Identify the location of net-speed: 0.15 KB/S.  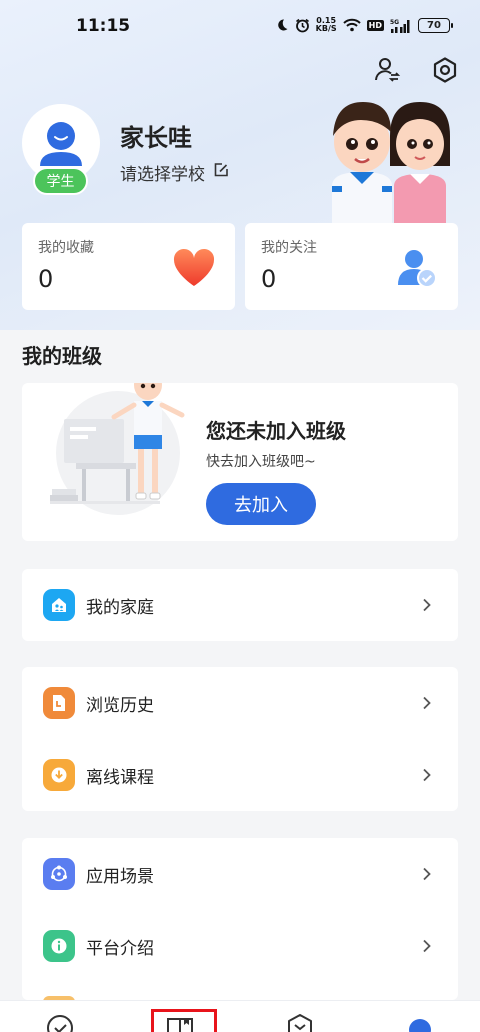
(326, 24).